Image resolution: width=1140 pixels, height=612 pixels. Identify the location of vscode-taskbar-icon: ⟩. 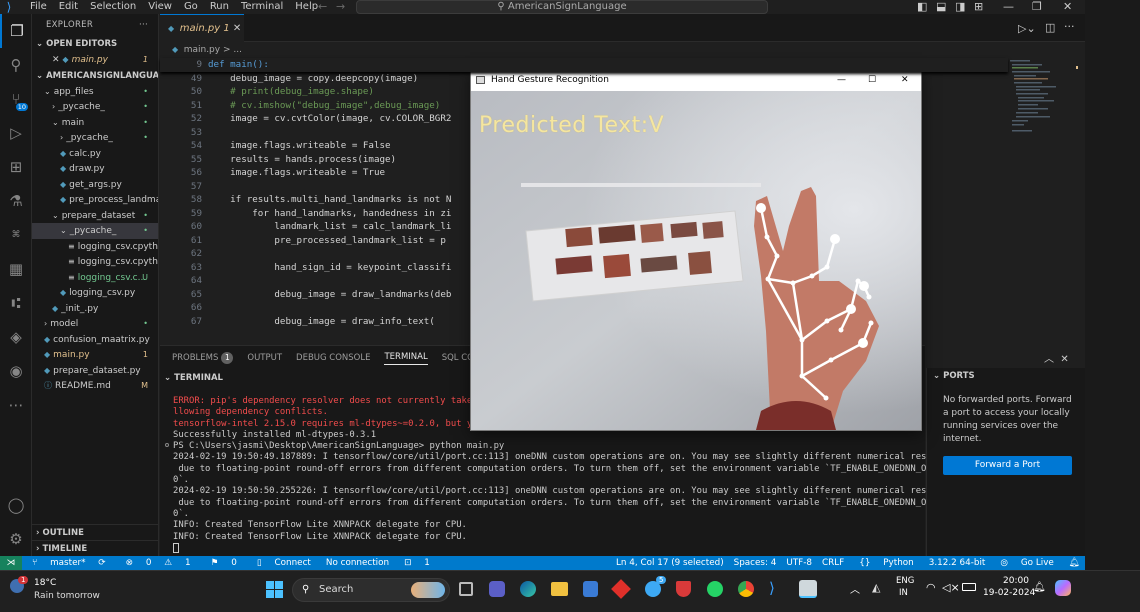
(777, 588).